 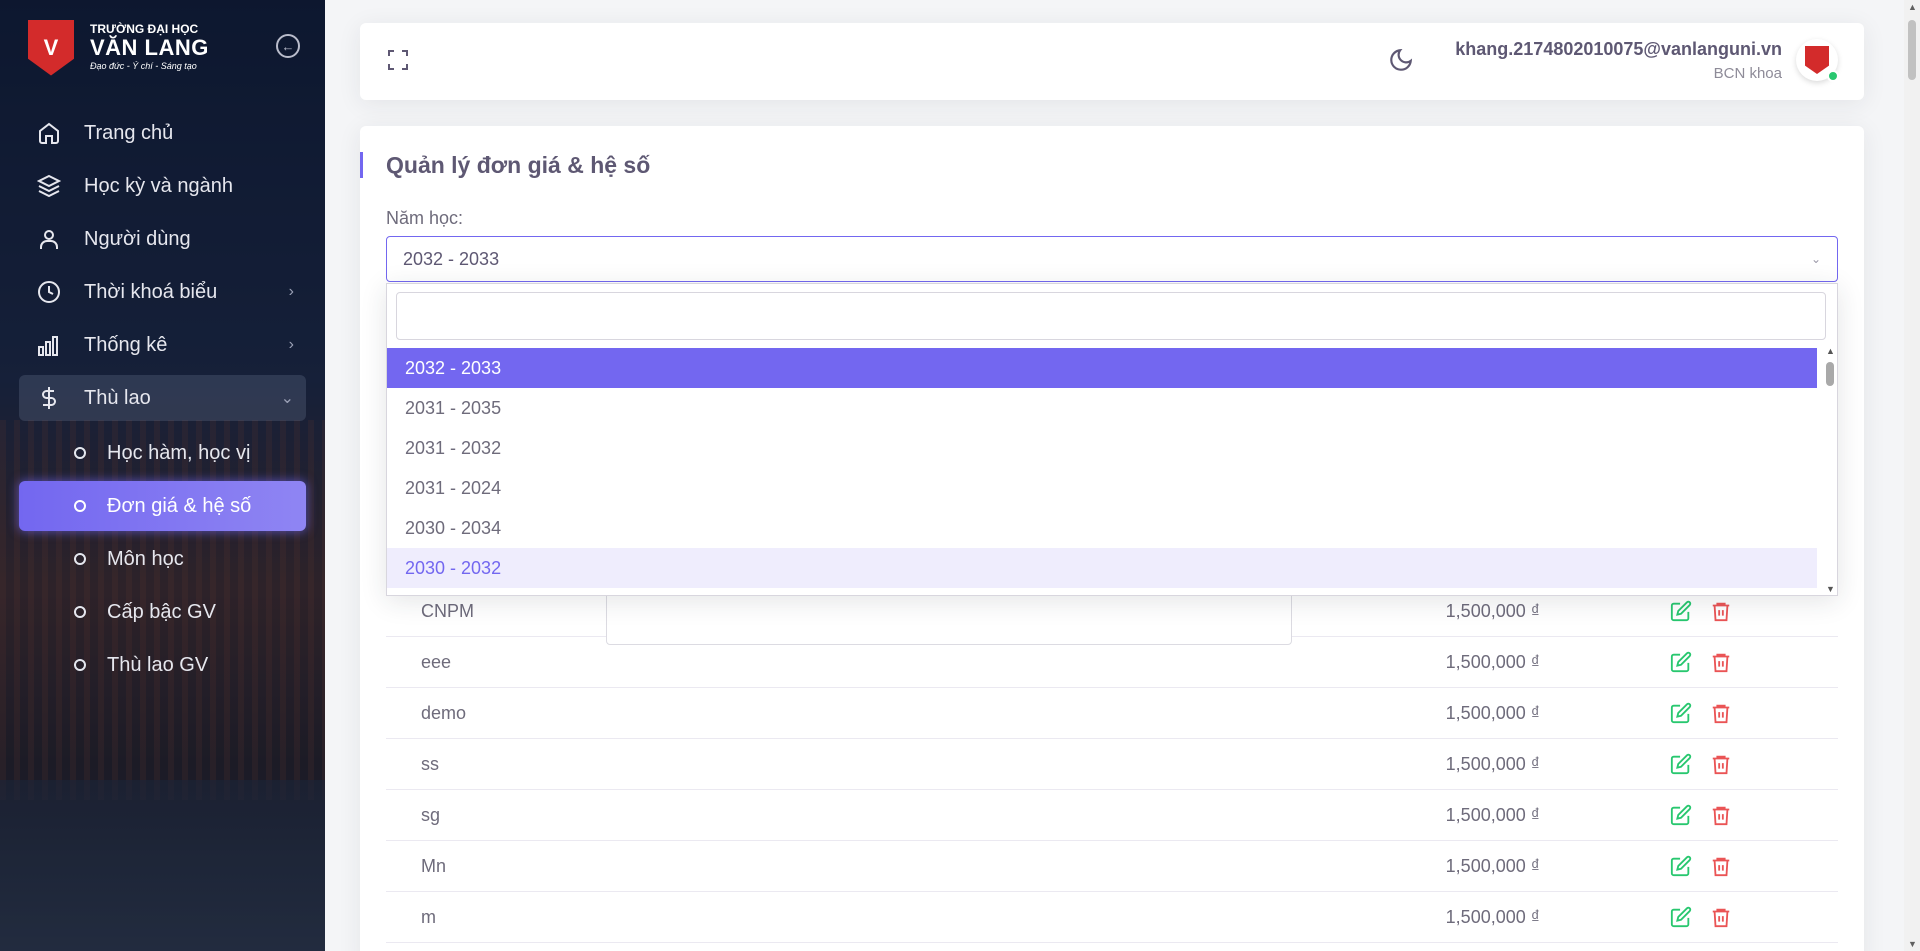 What do you see at coordinates (447, 611) in the screenshot?
I see `row-name: CNPM` at bounding box center [447, 611].